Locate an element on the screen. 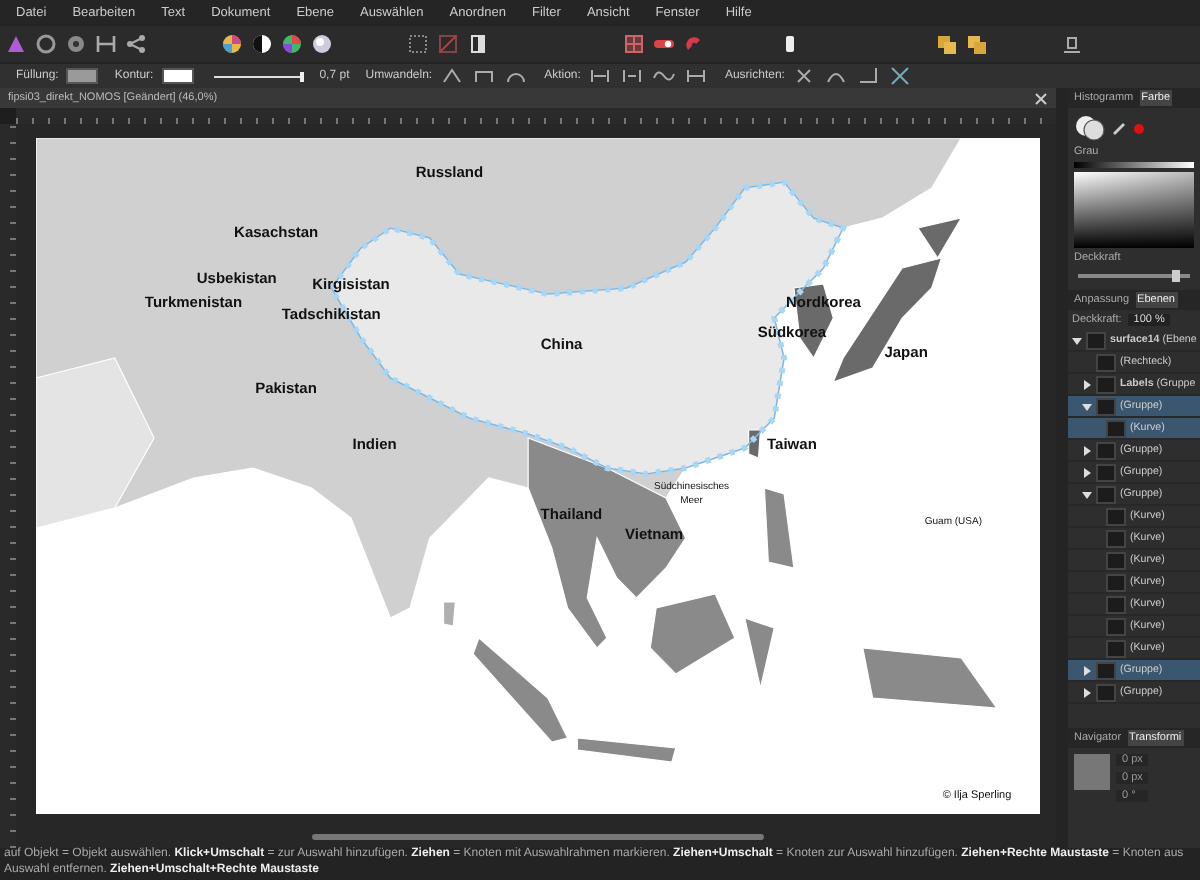 The image size is (1200, 880). stroke-width-slider-track is located at coordinates (258, 76).